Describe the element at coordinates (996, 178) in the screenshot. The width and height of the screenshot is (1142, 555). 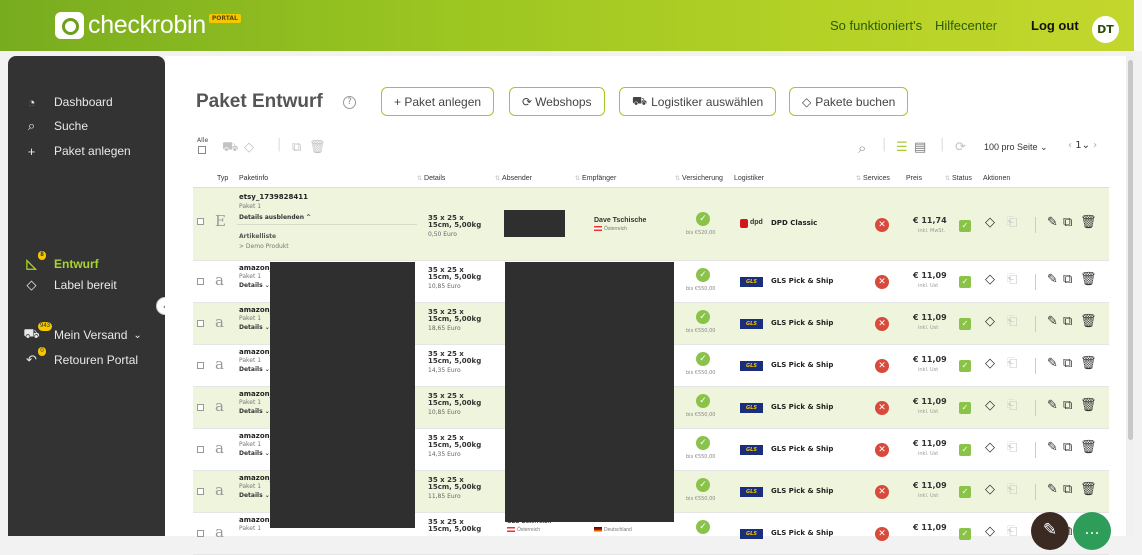
I see `col-aktionen: Aktionen` at that location.